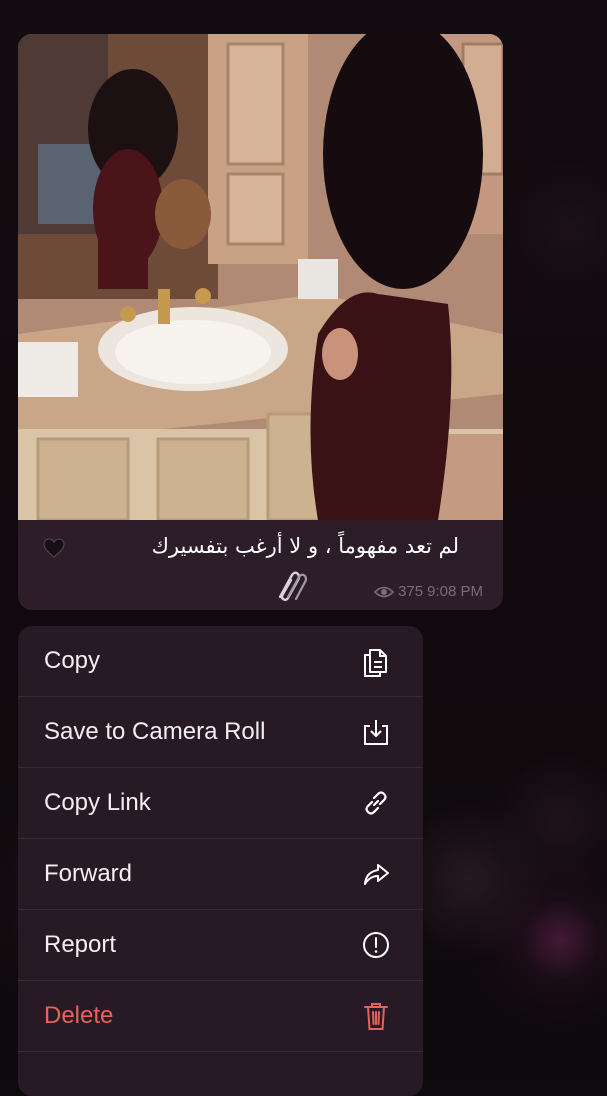 Image resolution: width=607 pixels, height=1096 pixels. I want to click on menu-item-save-to-camera-roll: Save to Camera Roll, so click(220, 732).